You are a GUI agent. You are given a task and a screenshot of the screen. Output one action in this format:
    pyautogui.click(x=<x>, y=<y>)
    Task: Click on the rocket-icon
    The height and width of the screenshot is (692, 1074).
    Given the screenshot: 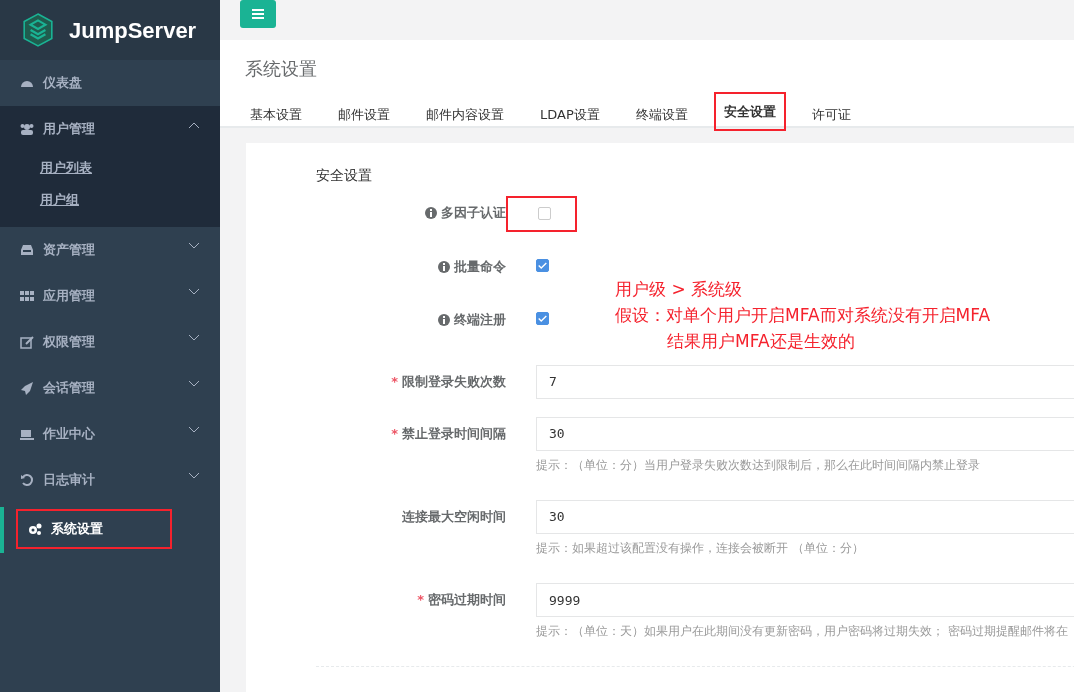 What is the action you would take?
    pyautogui.click(x=27, y=388)
    